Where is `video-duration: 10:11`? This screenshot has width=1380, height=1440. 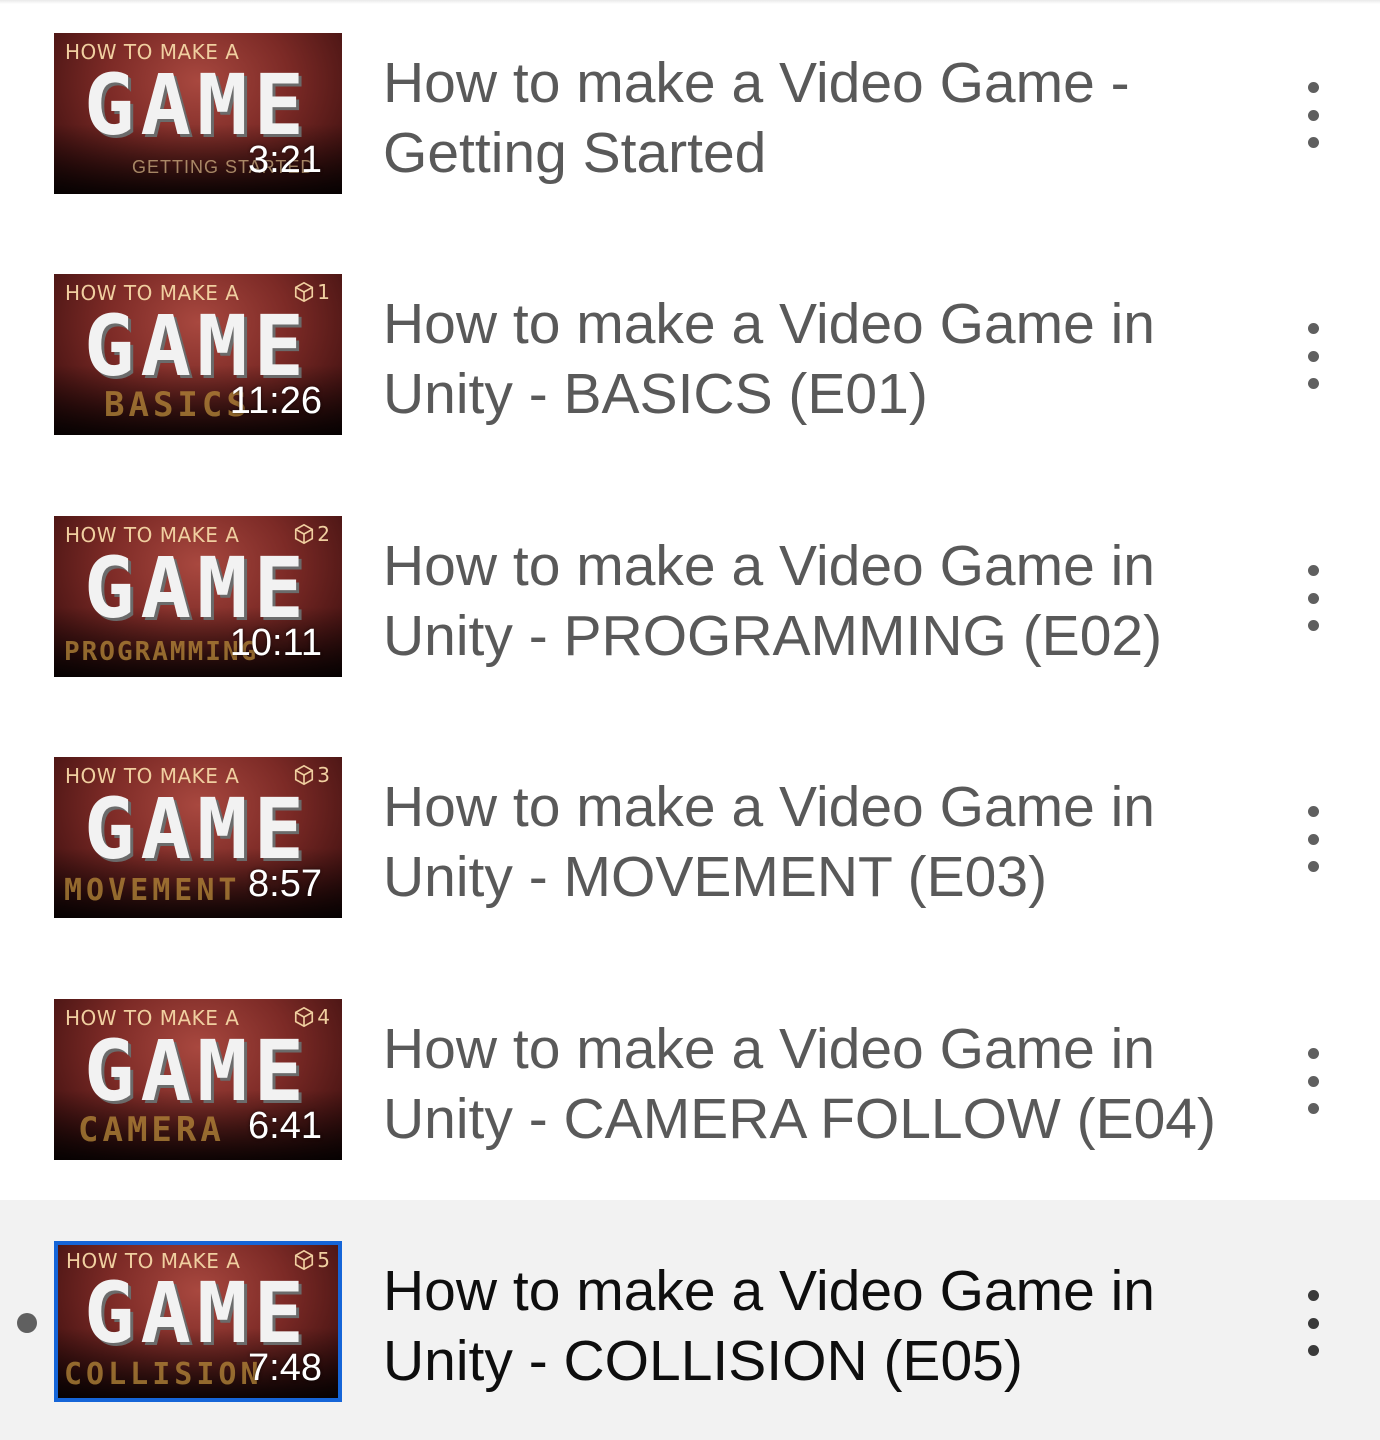
video-duration: 10:11 is located at coordinates (275, 643).